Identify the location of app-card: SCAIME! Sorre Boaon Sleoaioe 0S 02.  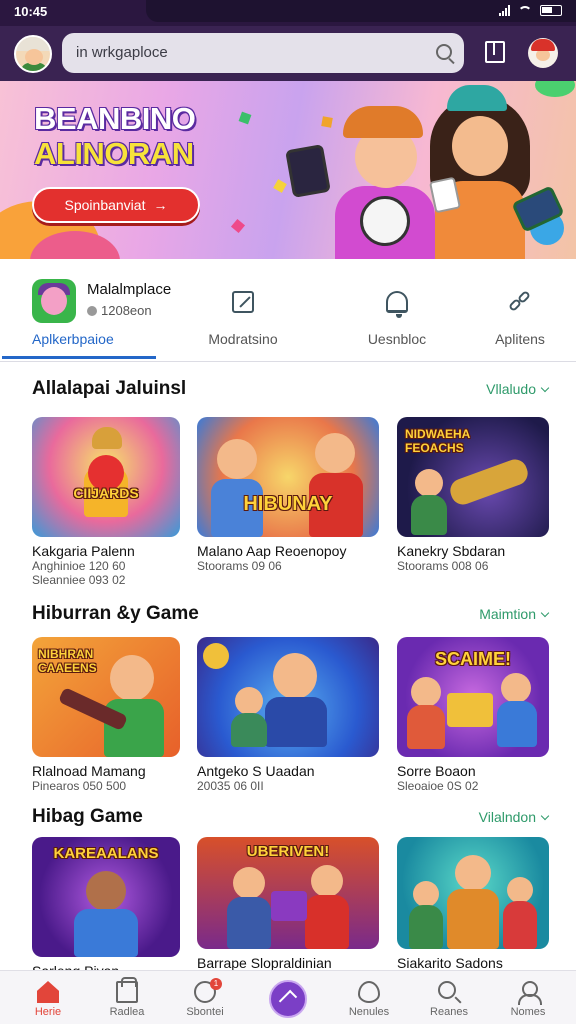
(473, 715).